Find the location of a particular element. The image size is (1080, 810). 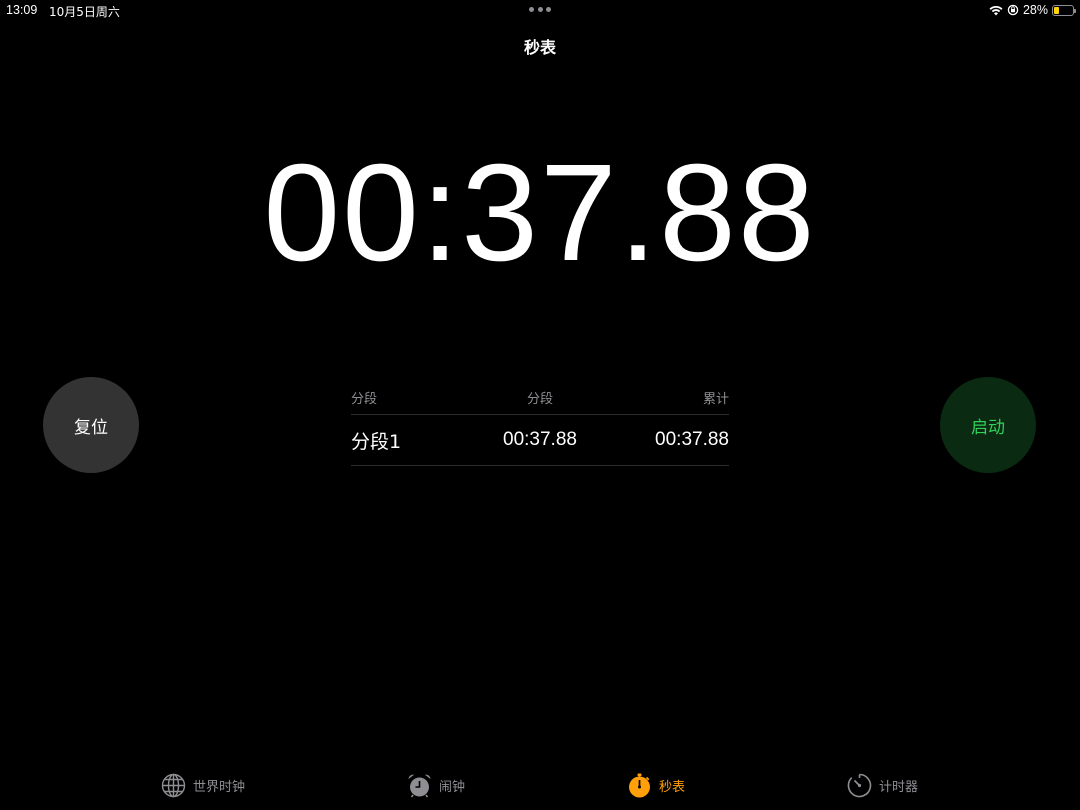

reset-button: 复位 is located at coordinates (91, 425).